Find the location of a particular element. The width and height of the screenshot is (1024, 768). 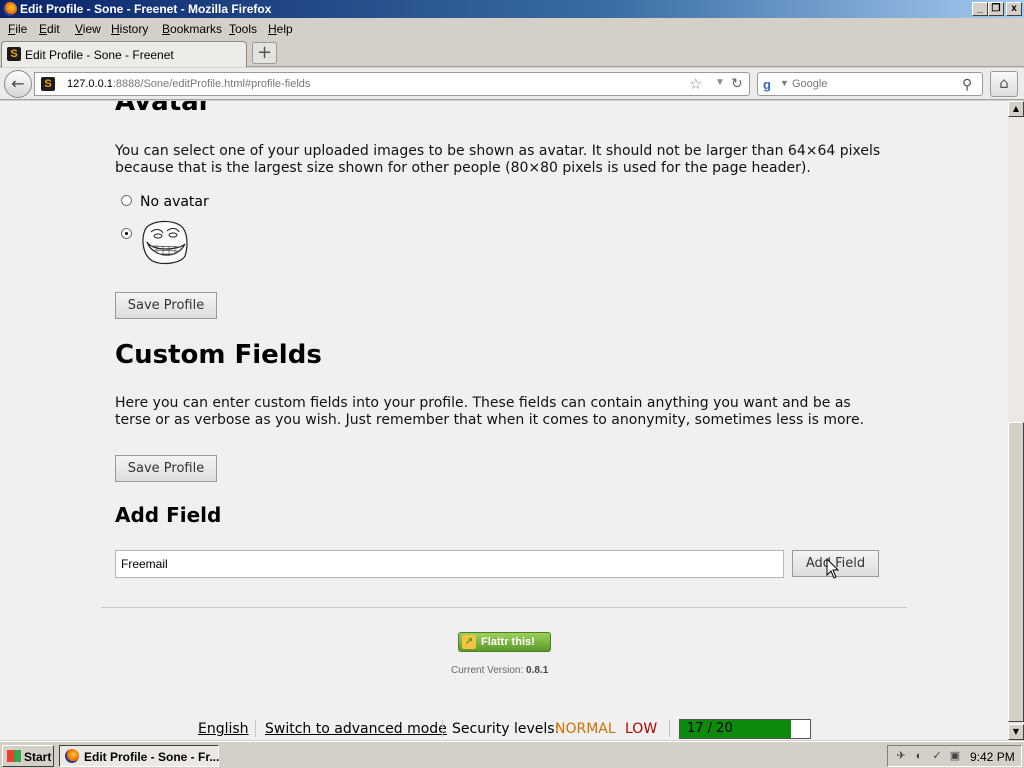

version-label: Current Version: is located at coordinates (487, 670).